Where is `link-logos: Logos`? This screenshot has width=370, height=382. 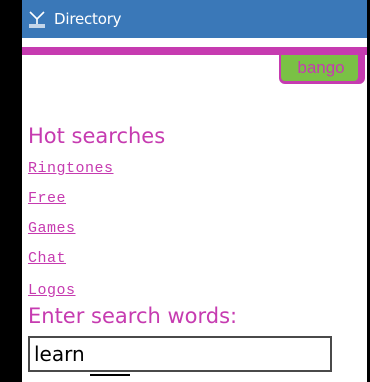
link-logos: Logos is located at coordinates (52, 290).